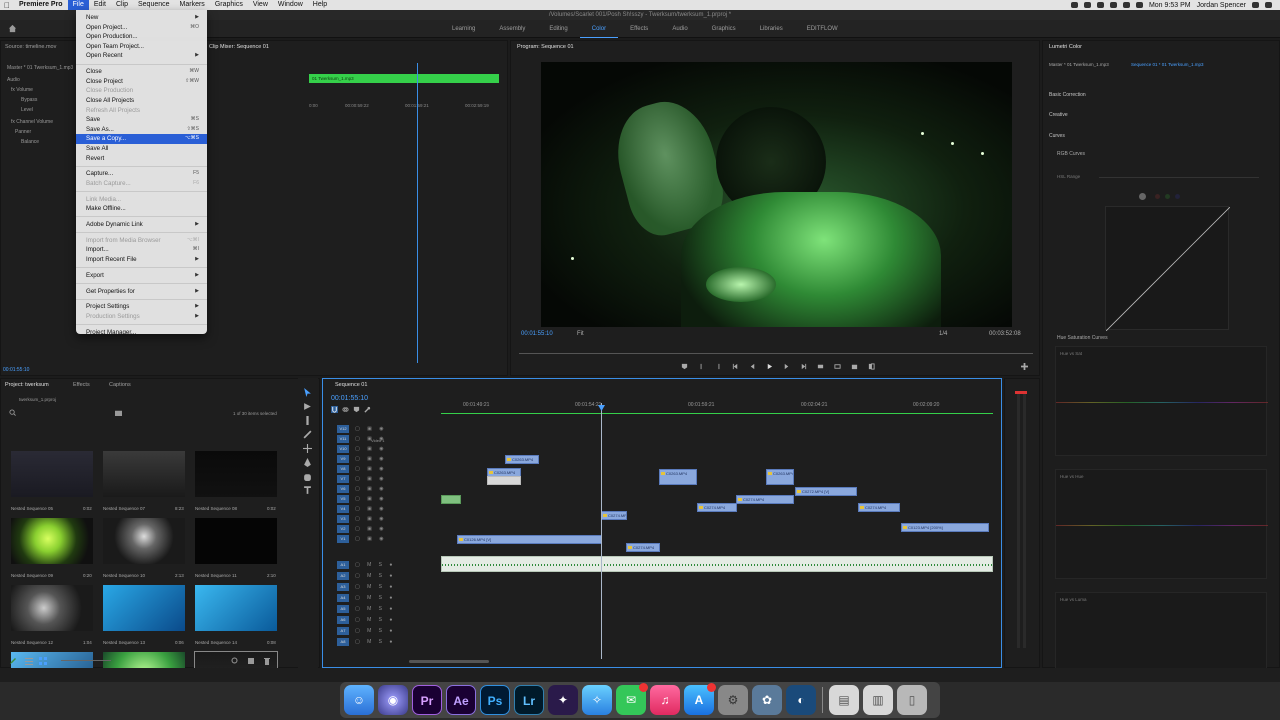 The width and height of the screenshot is (1280, 720). What do you see at coordinates (343, 631) in the screenshot?
I see `track-label: A7` at bounding box center [343, 631].